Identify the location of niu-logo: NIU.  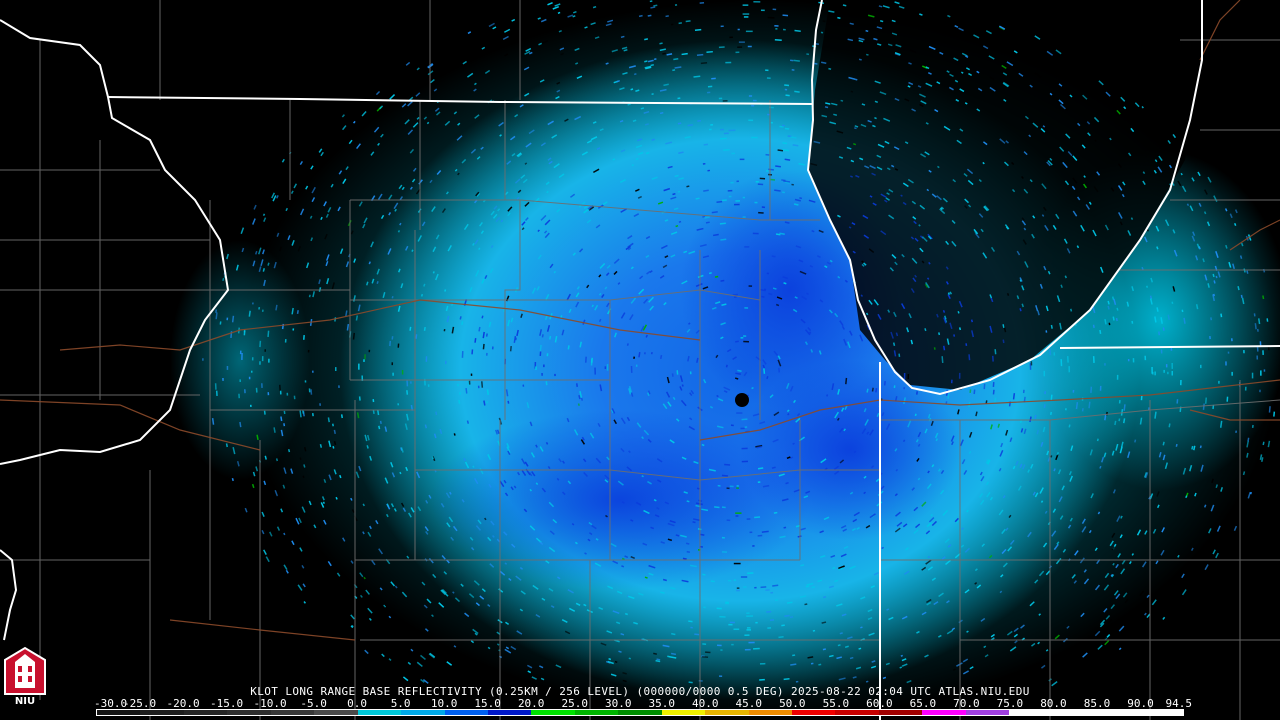
(25, 681).